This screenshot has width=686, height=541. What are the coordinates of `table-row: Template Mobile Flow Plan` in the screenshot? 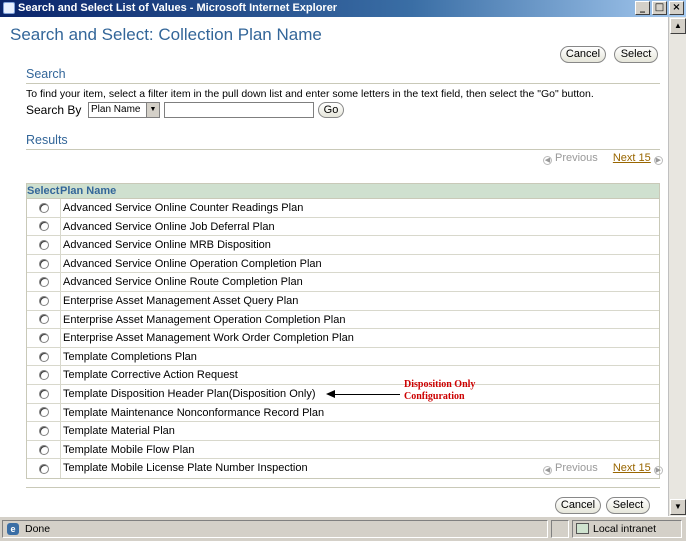 It's located at (343, 450).